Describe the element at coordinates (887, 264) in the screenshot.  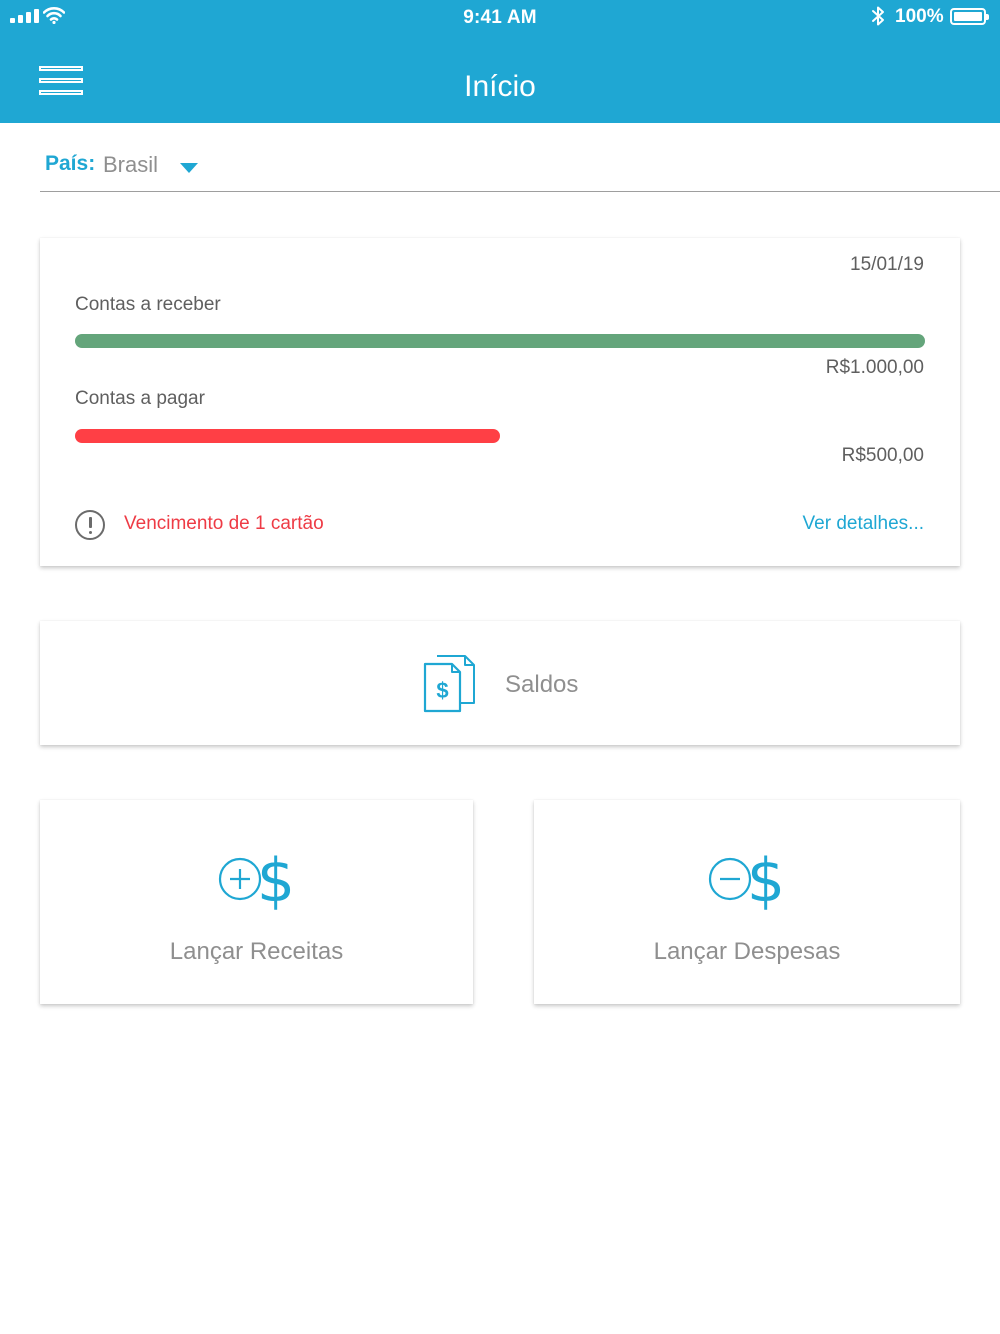
I see `summary-date: 15/01/19` at that location.